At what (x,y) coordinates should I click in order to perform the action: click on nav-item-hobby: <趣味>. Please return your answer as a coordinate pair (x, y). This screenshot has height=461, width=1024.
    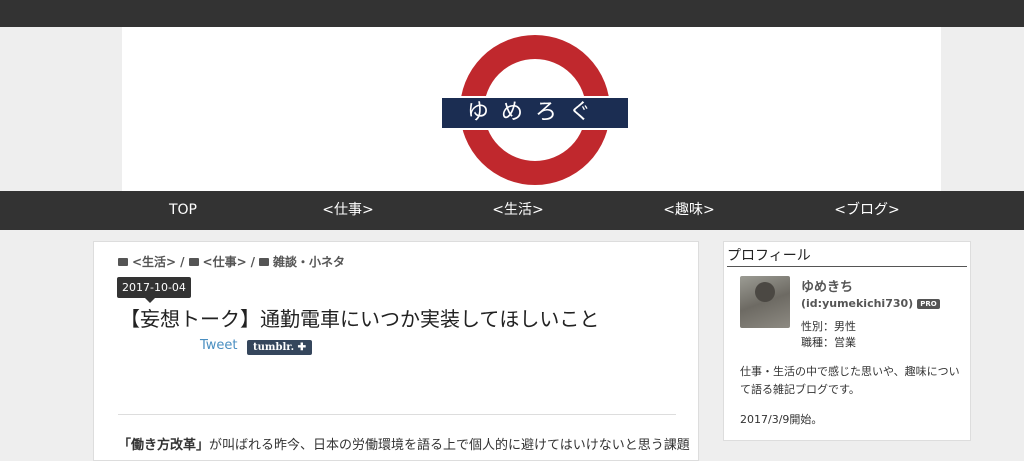
    Looking at the image, I should click on (689, 210).